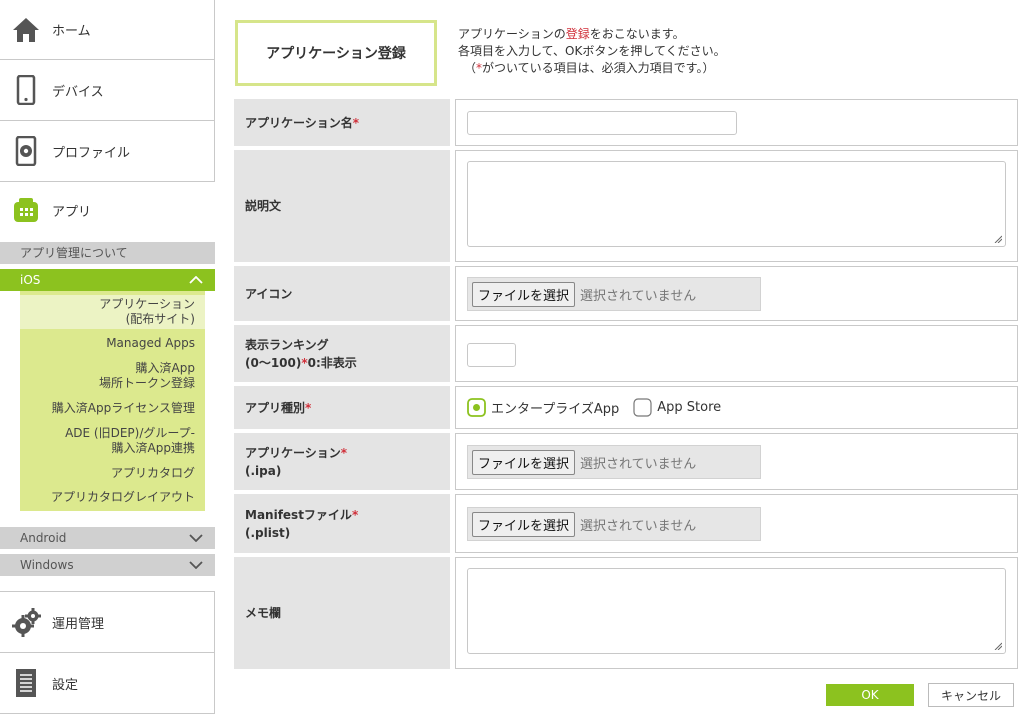 The width and height of the screenshot is (1024, 717). What do you see at coordinates (196, 280) in the screenshot?
I see `chevron-up-icon` at bounding box center [196, 280].